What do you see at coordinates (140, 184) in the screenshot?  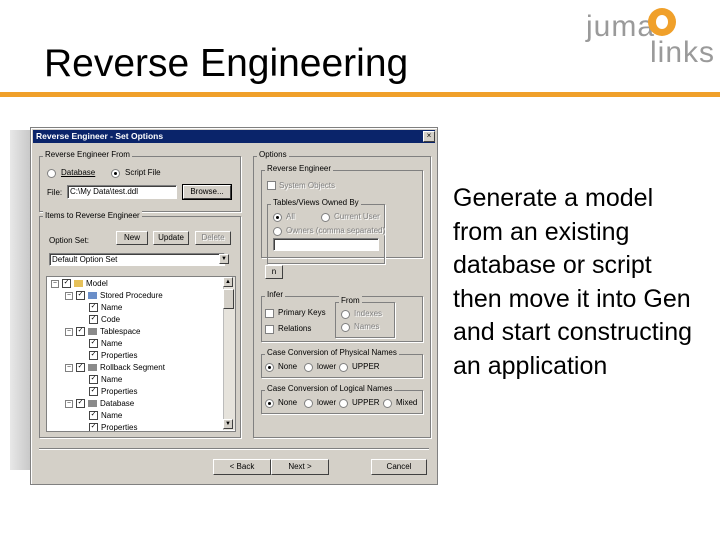 I see `reverse-from-group` at bounding box center [140, 184].